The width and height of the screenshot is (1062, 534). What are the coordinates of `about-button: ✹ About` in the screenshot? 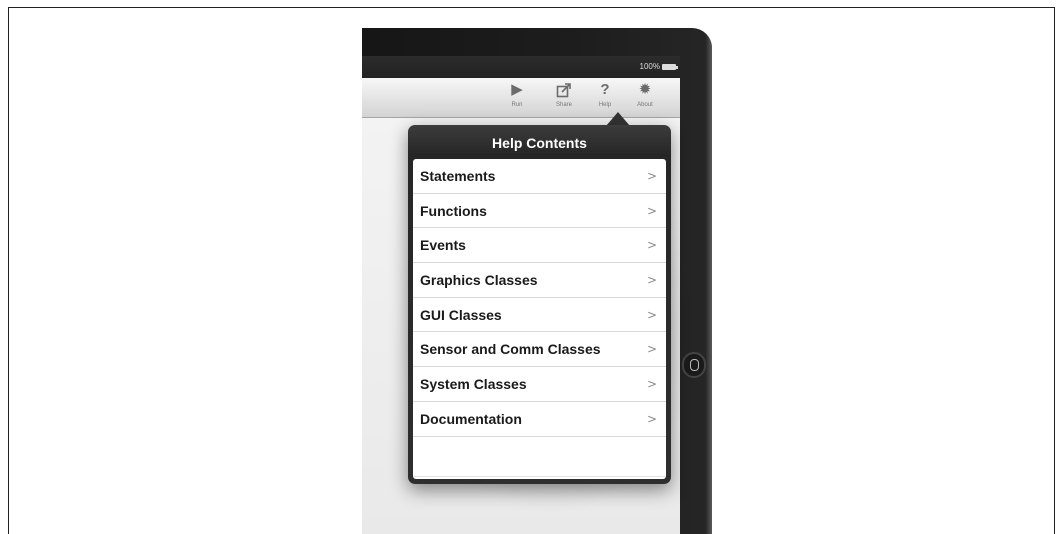 It's located at (645, 98).